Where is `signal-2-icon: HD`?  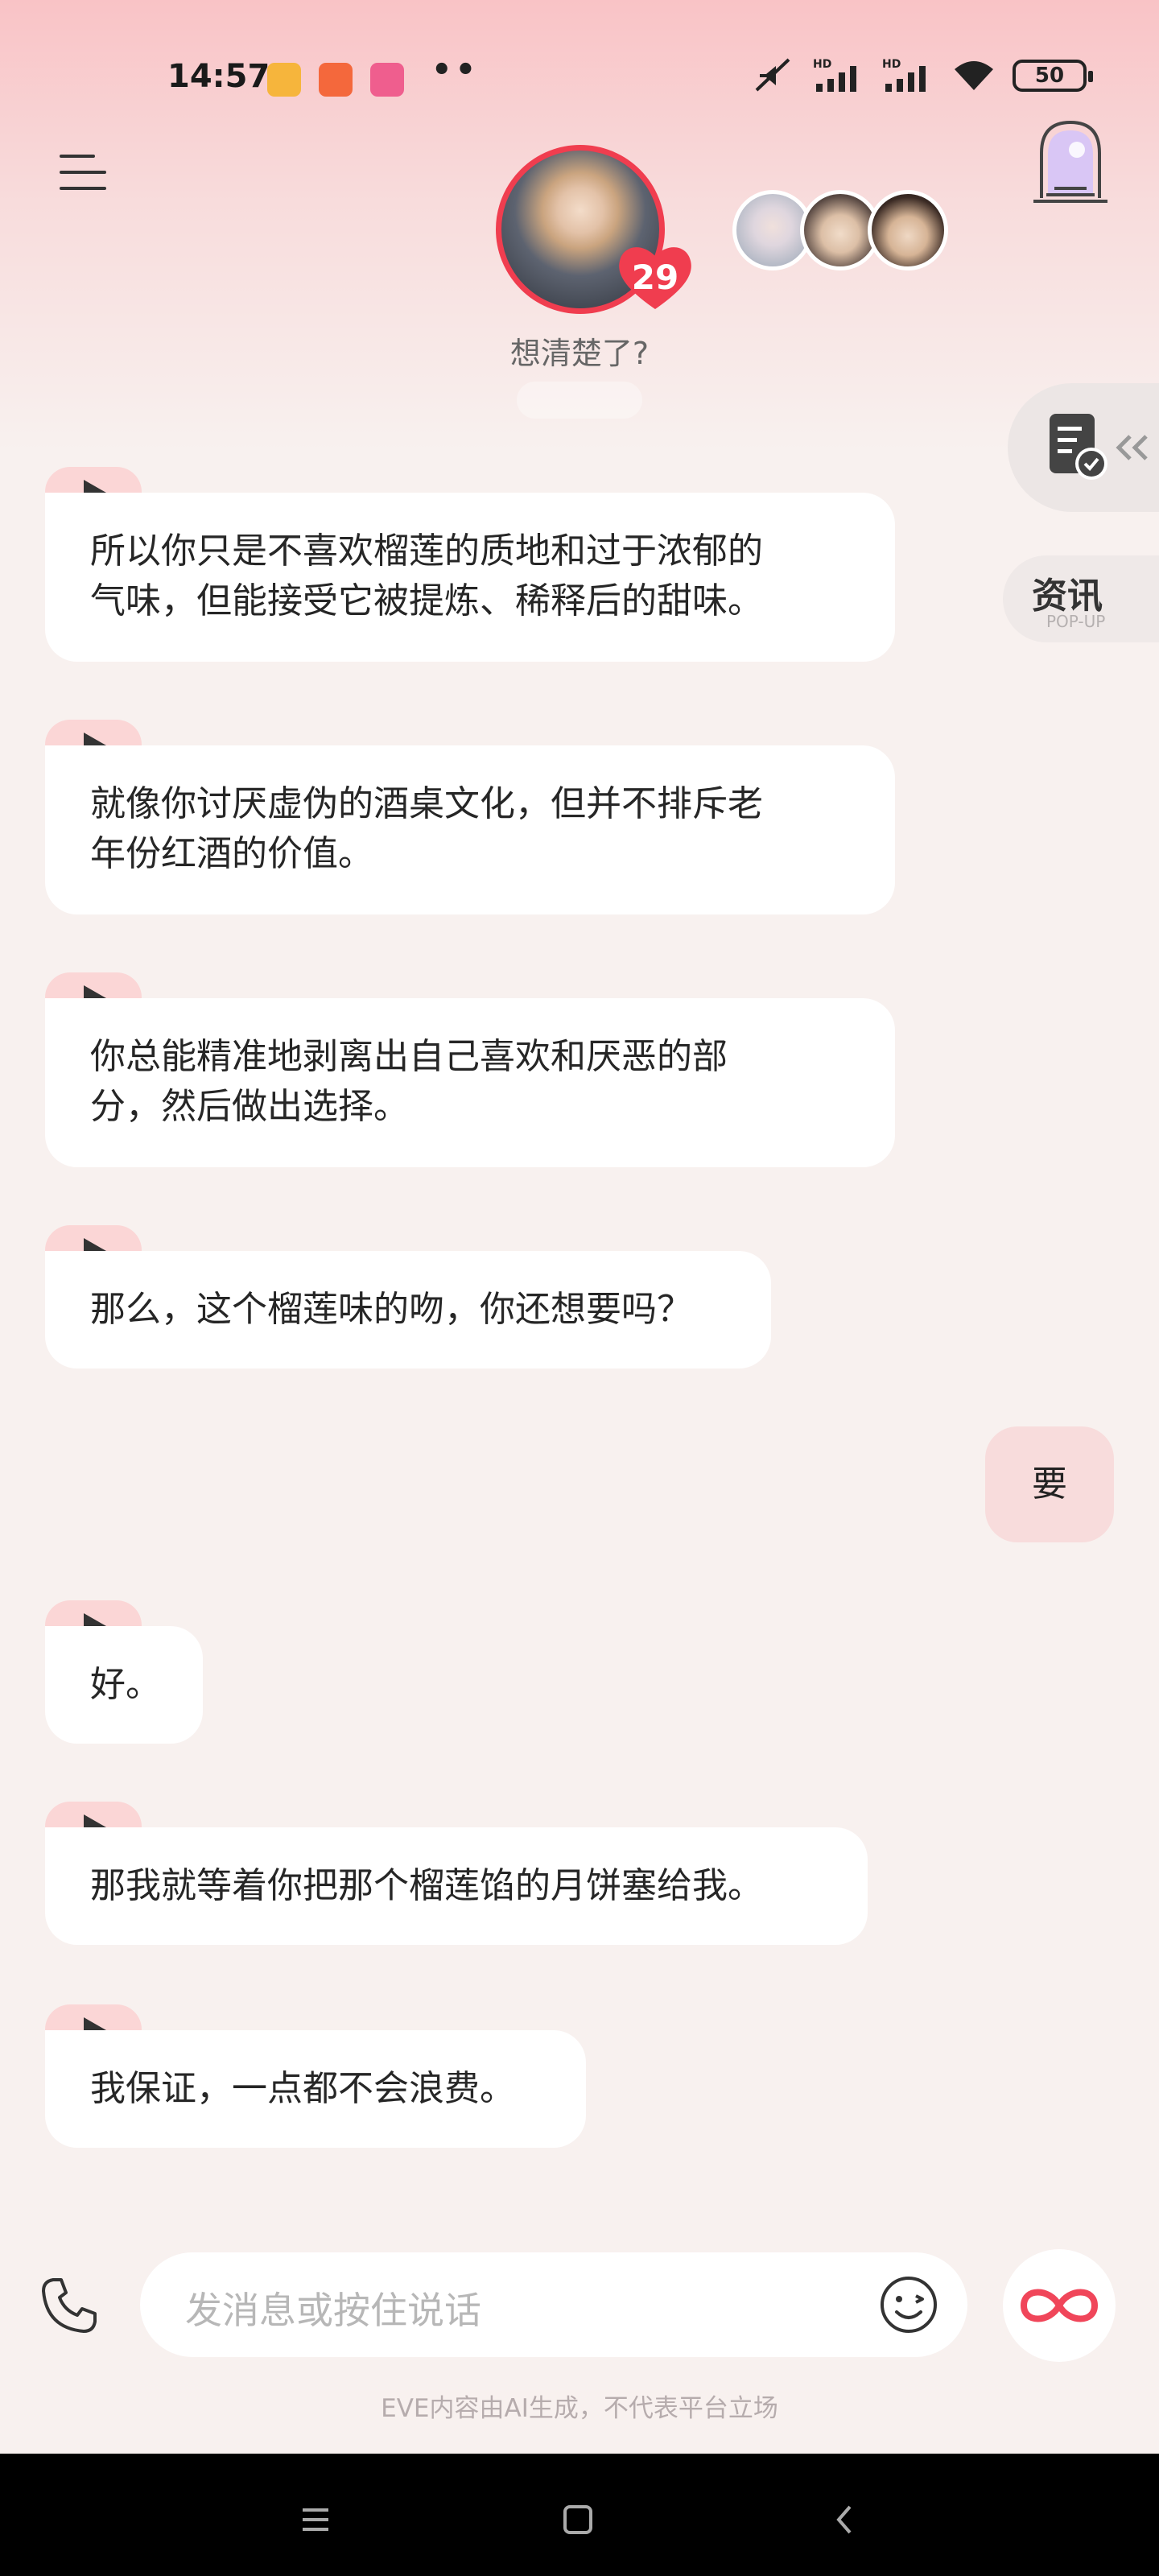 signal-2-icon: HD is located at coordinates (904, 75).